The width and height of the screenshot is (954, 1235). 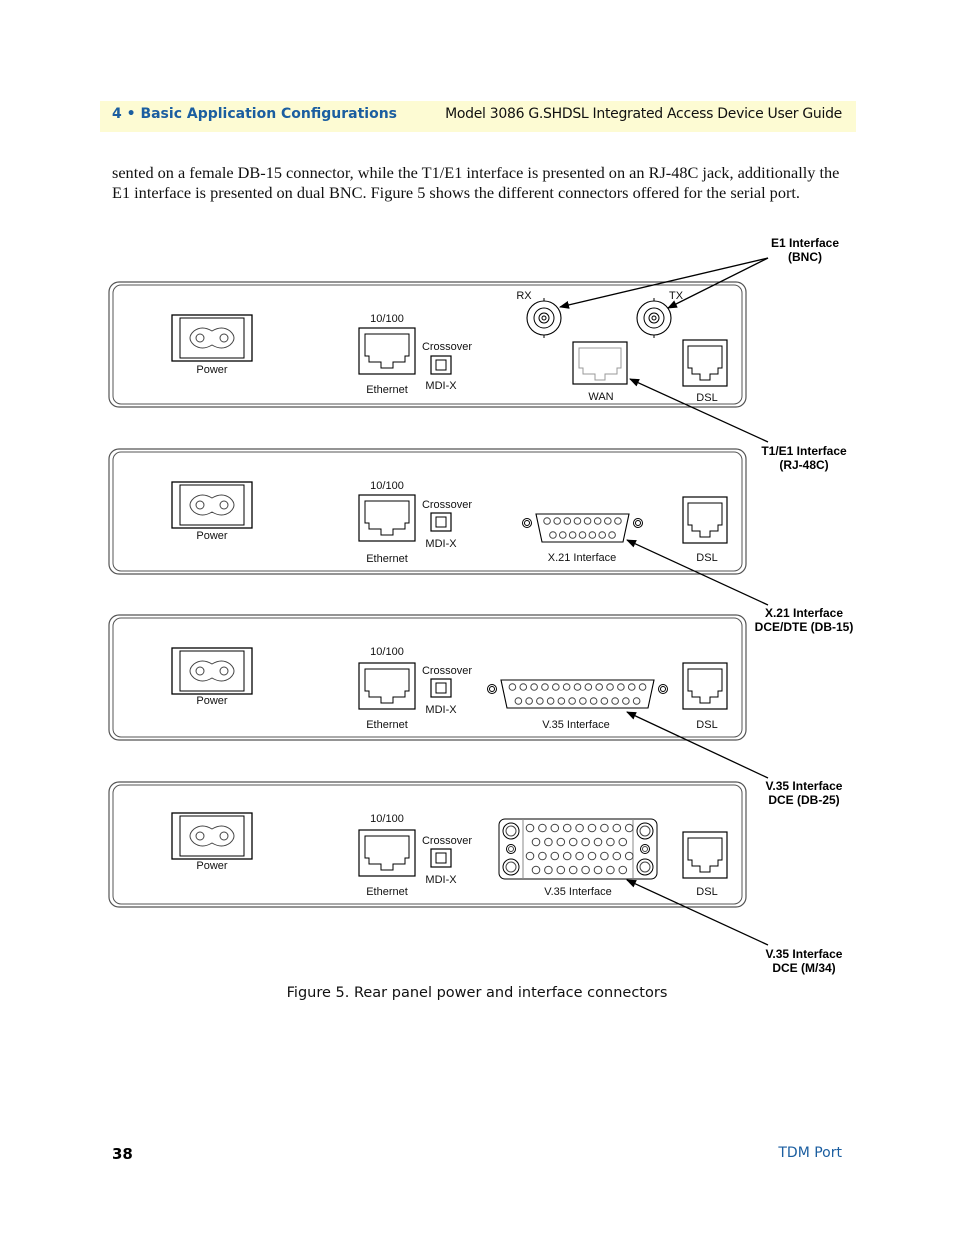 I want to click on callout-t1e1-rj48c: T1/E1 Interface (RJ-48C), so click(x=804, y=458).